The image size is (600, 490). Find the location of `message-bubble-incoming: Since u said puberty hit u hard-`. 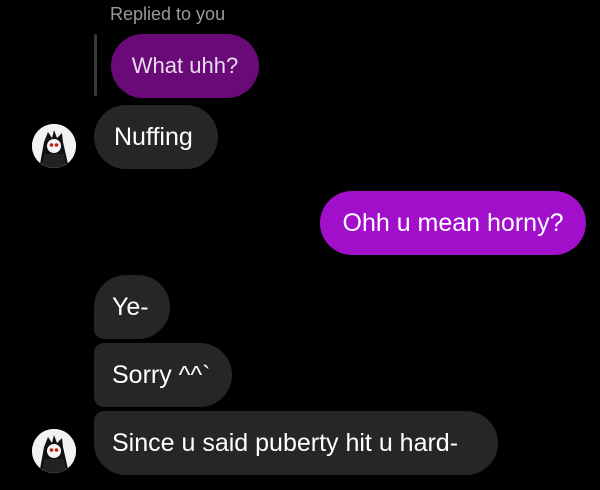

message-bubble-incoming: Since u said puberty hit u hard- is located at coordinates (296, 443).